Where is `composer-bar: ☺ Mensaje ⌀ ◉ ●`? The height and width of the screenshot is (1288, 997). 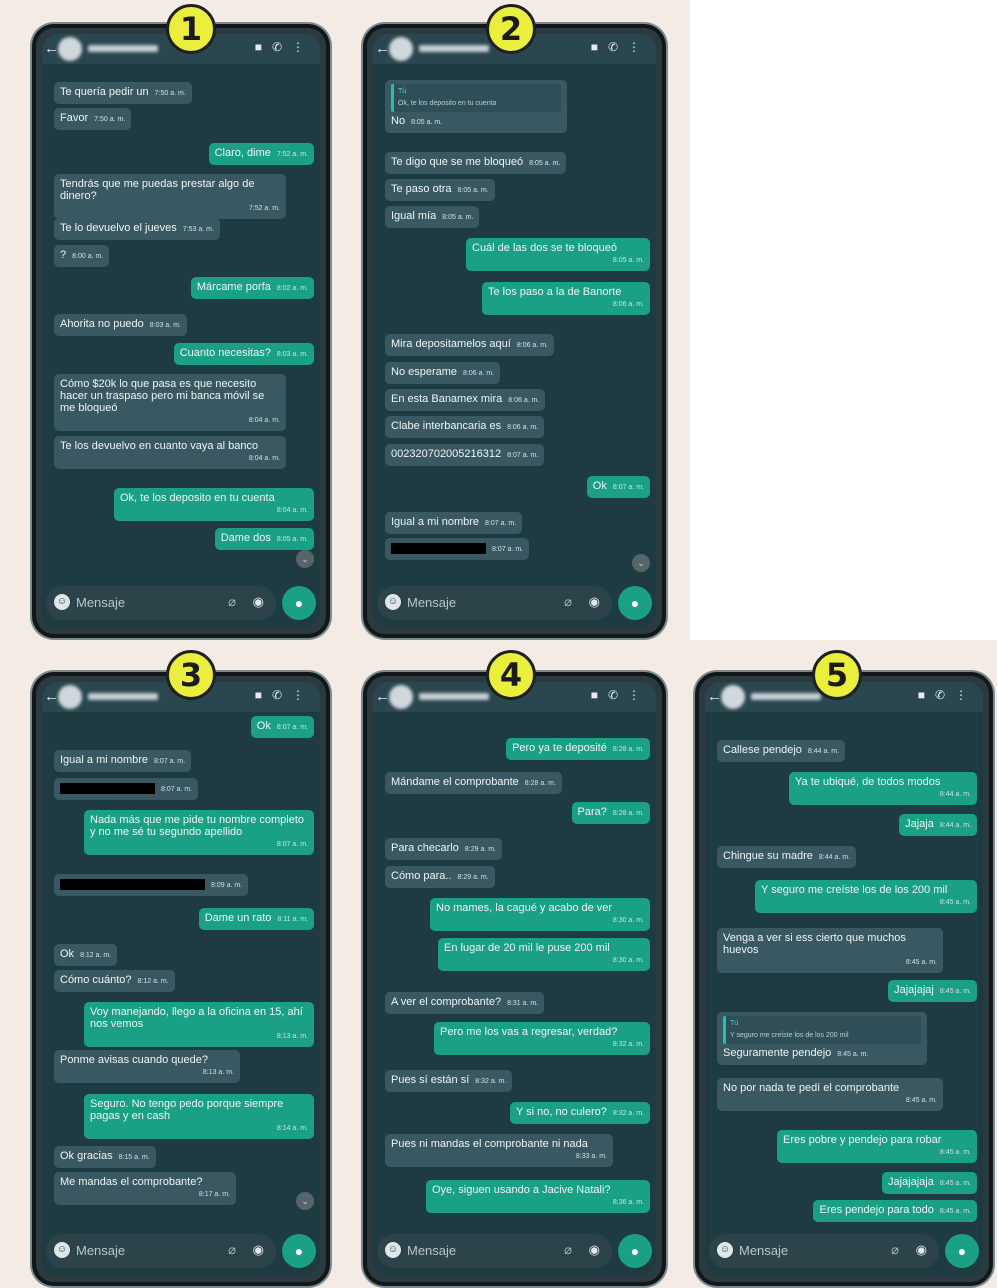
composer-bar: ☺ Mensaje ⌀ ◉ ● is located at coordinates (514, 603).